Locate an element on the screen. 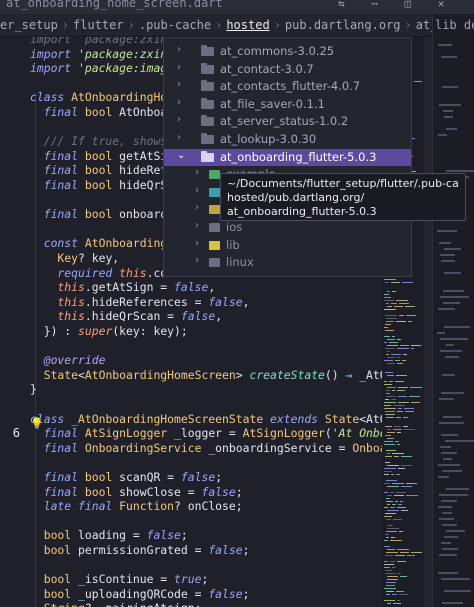  dropdown-item: › at_commons-3.0.25 is located at coordinates (287, 52).